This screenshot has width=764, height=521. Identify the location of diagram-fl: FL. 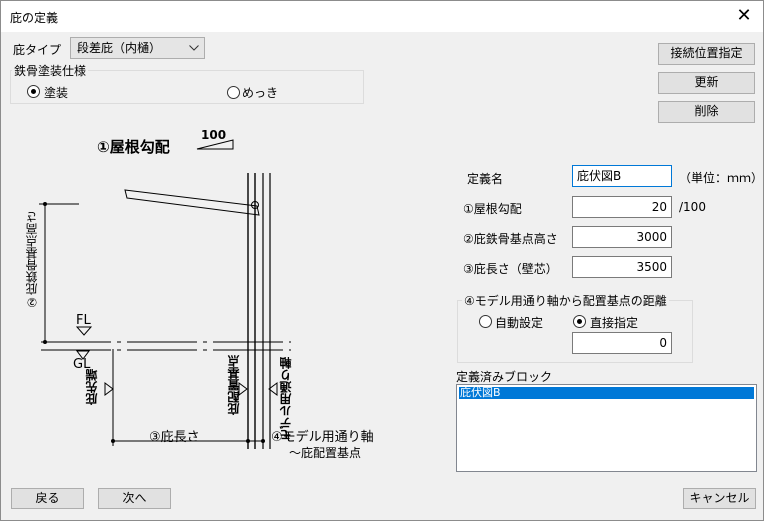
(83, 320).